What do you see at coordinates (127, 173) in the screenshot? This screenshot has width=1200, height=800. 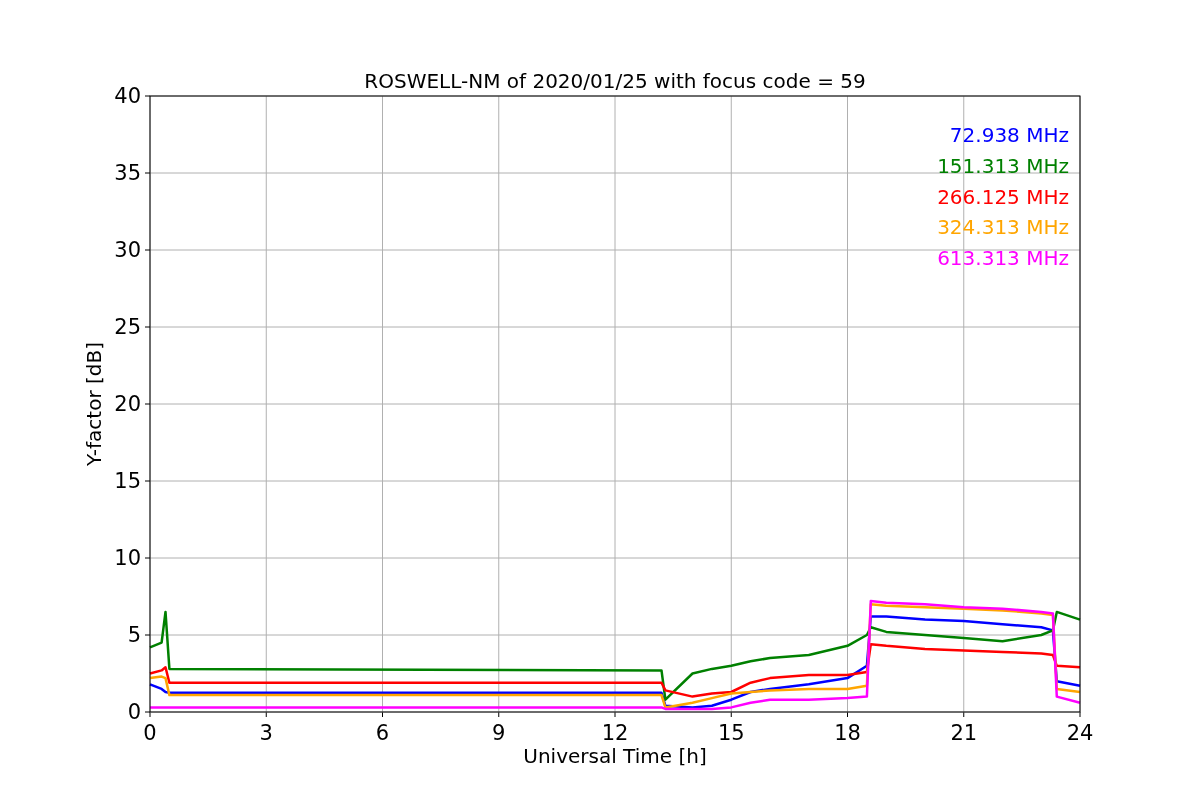 I see `tick-label: 35` at bounding box center [127, 173].